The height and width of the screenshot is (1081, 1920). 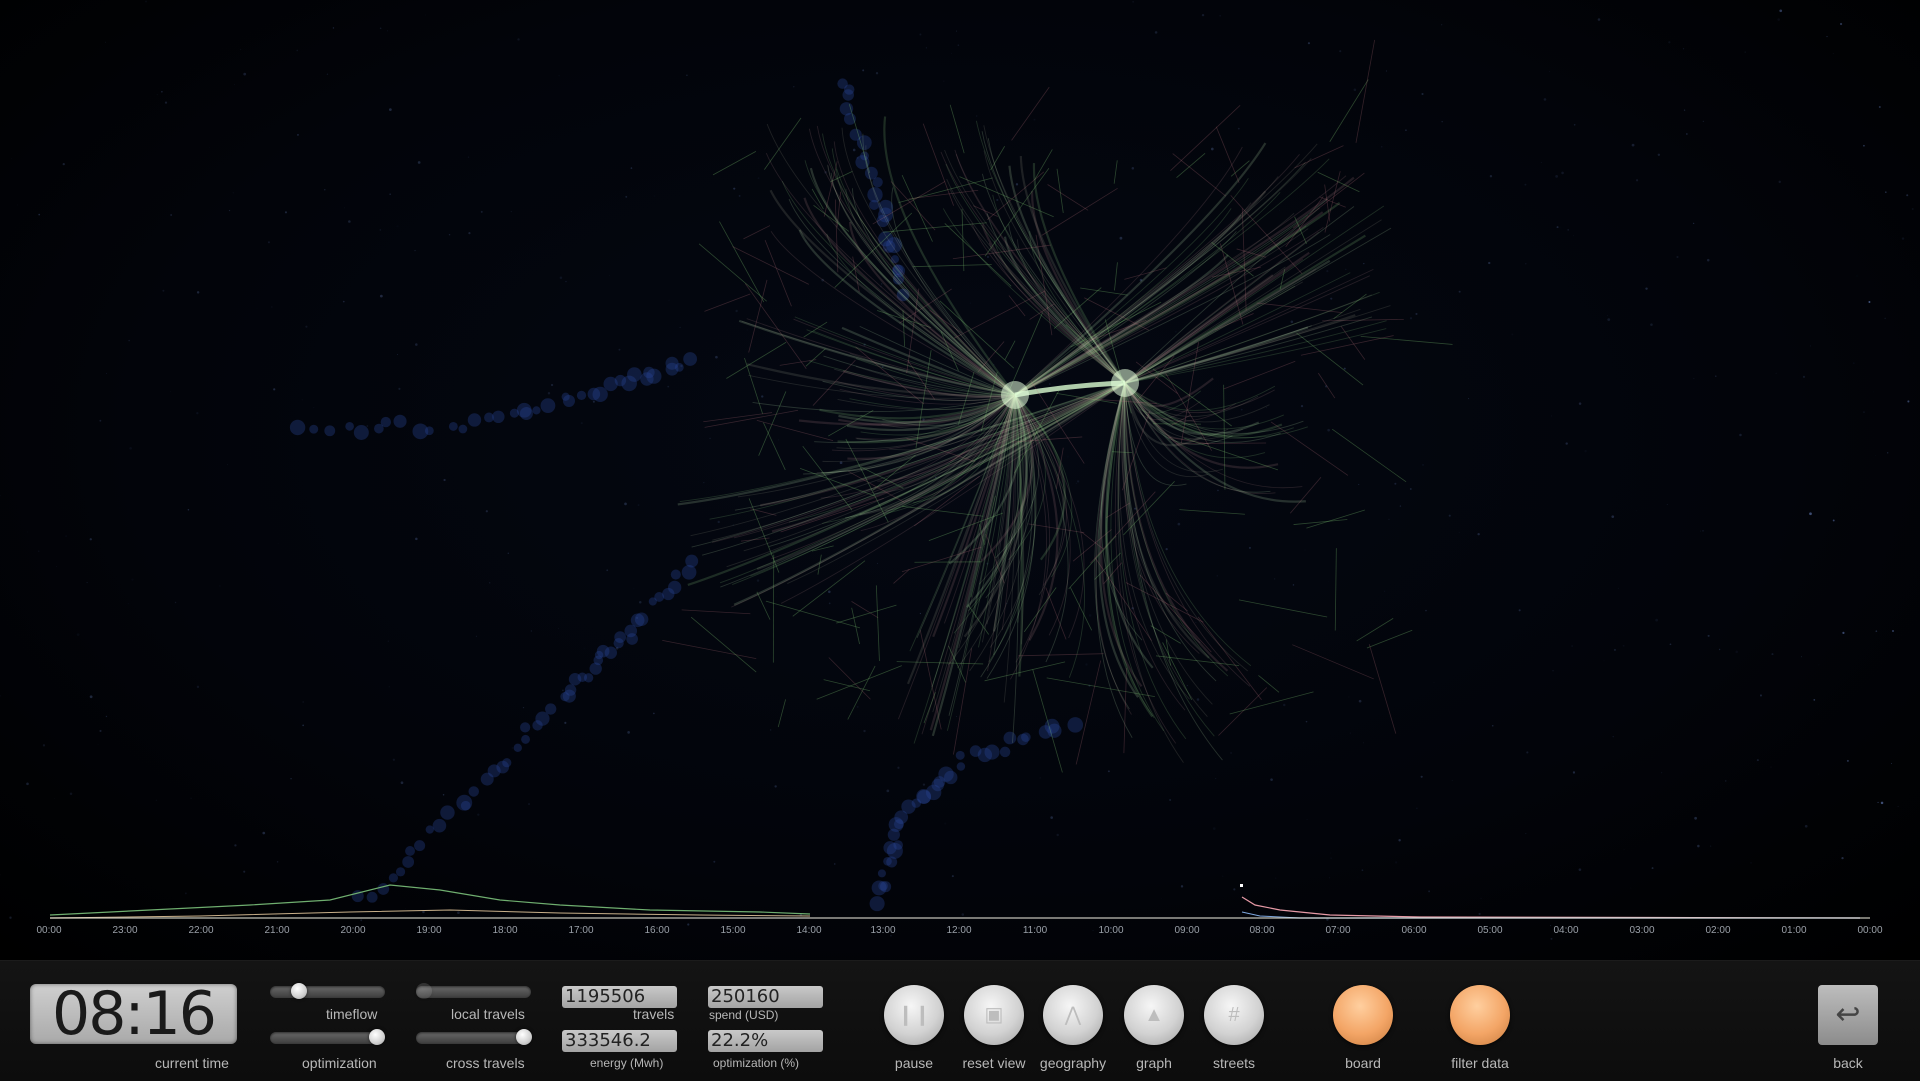 What do you see at coordinates (485, 1063) in the screenshot?
I see `cross-travels-label: cross travels` at bounding box center [485, 1063].